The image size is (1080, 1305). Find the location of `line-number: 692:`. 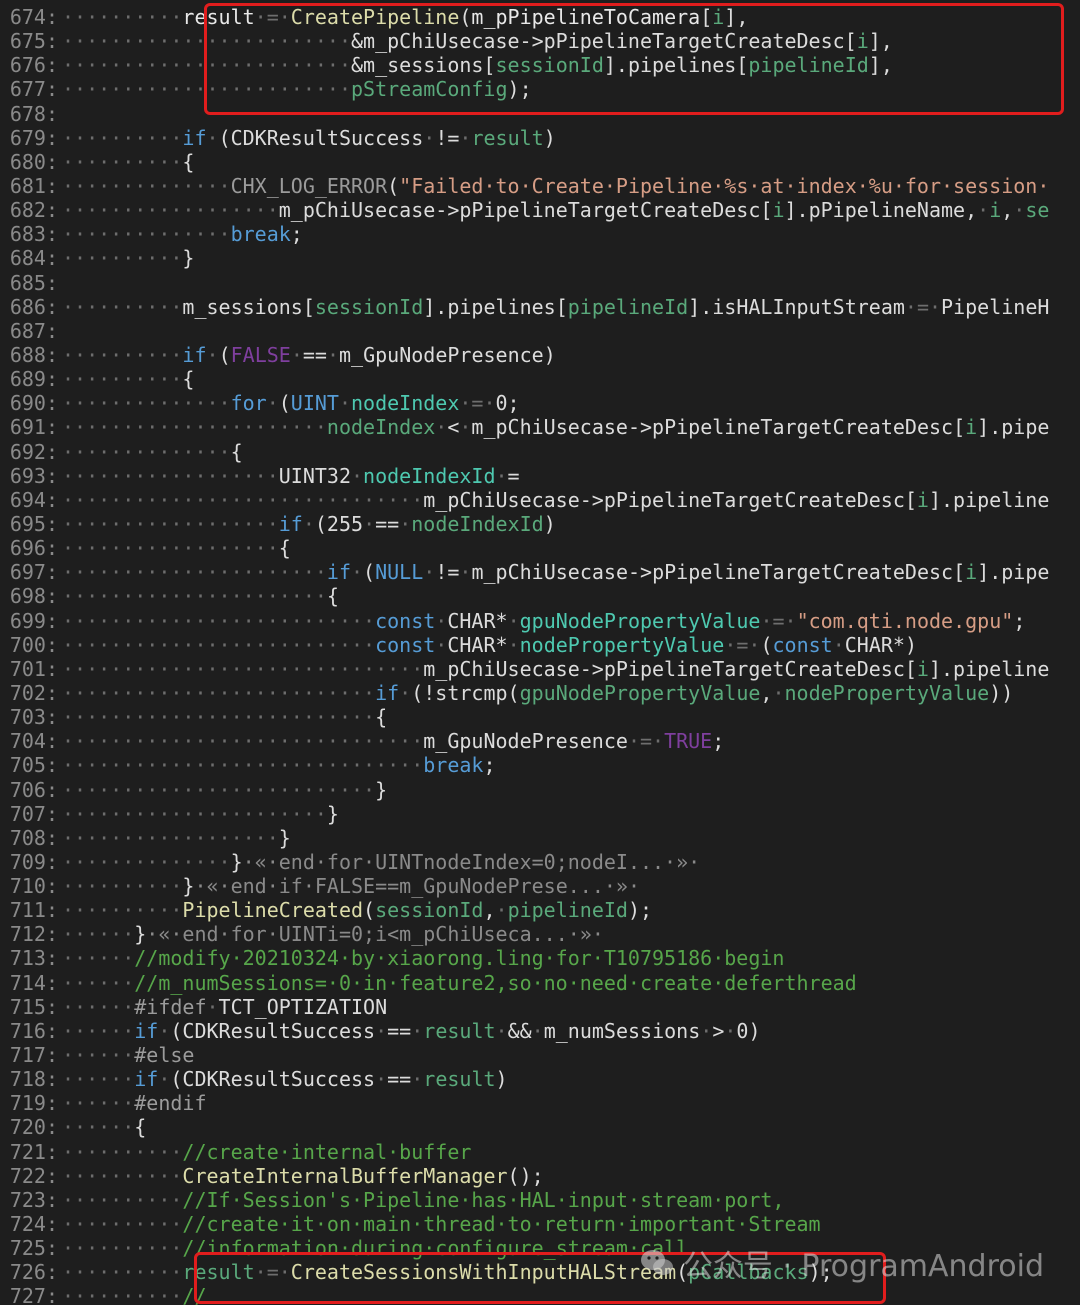

line-number: 692: is located at coordinates (33, 451).